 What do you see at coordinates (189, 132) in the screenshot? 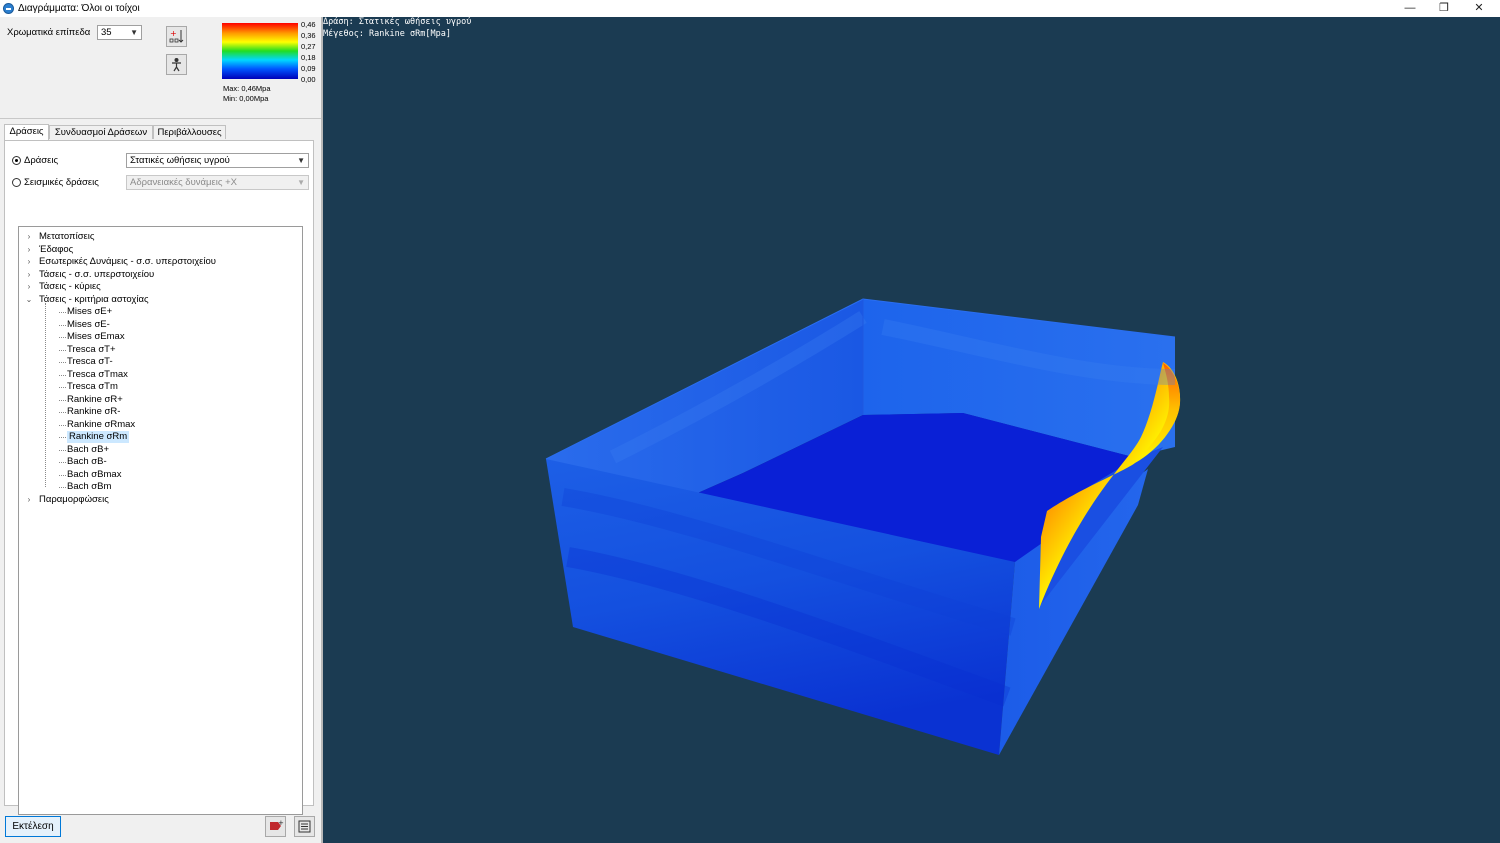
I see `tab-envelopes: Περιβάλλουσες` at bounding box center [189, 132].